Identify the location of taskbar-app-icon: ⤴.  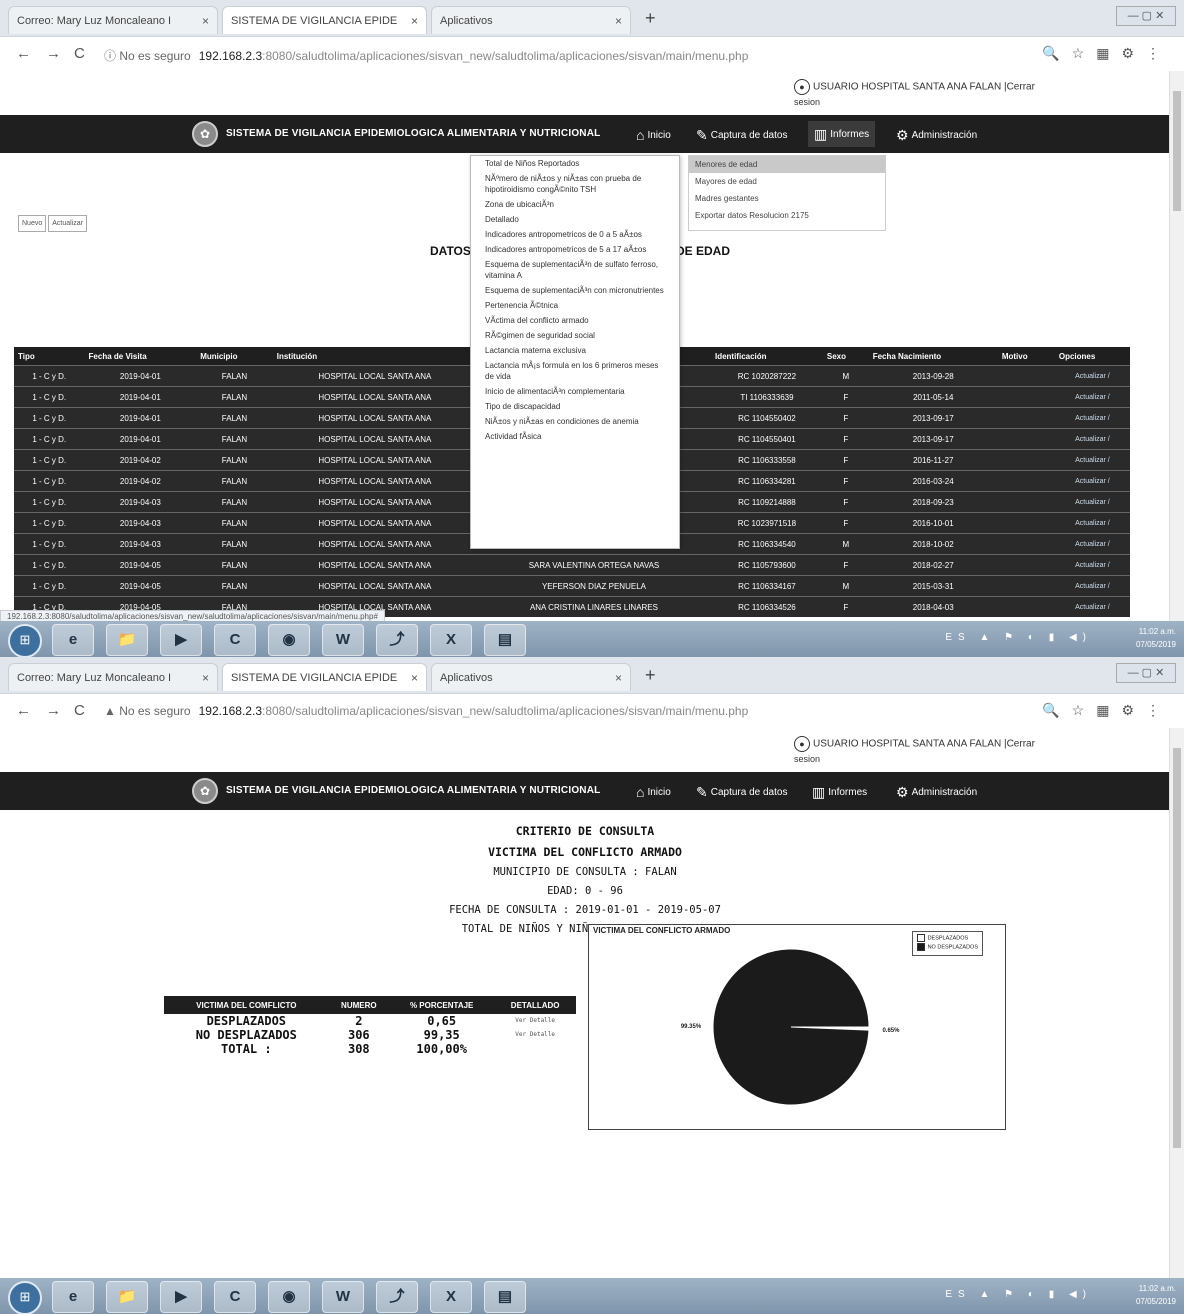
(397, 640).